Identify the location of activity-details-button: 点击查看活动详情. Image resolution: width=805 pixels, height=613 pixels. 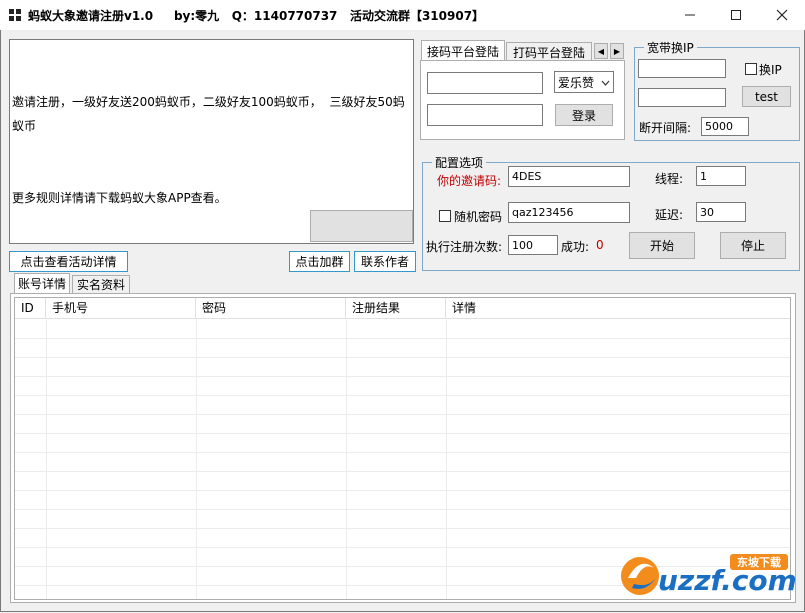
(68, 261).